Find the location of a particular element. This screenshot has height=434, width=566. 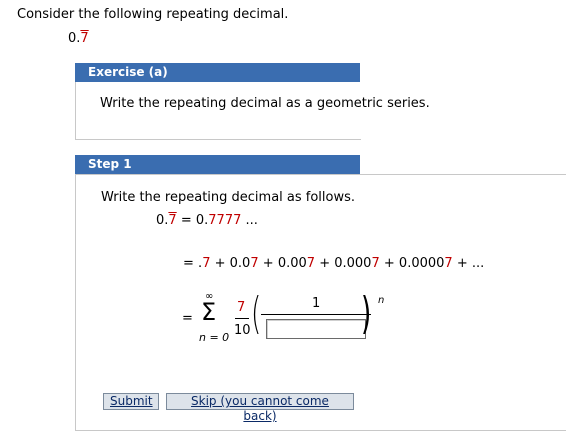

repeating-decimal: 0.7 is located at coordinates (78, 38).